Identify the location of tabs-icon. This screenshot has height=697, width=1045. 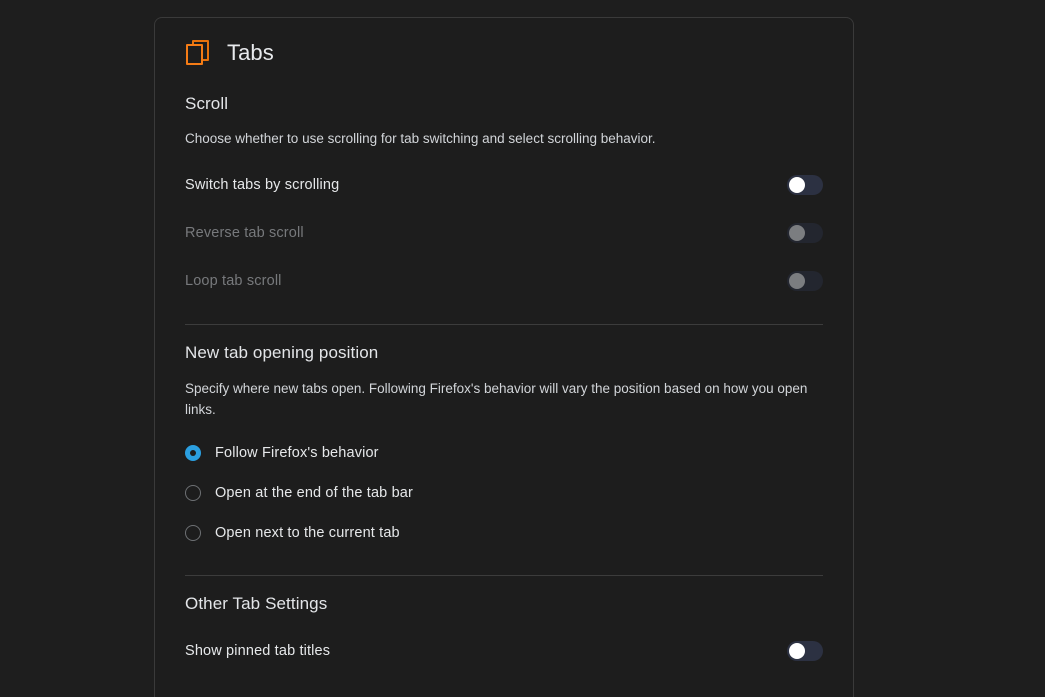
(200, 53).